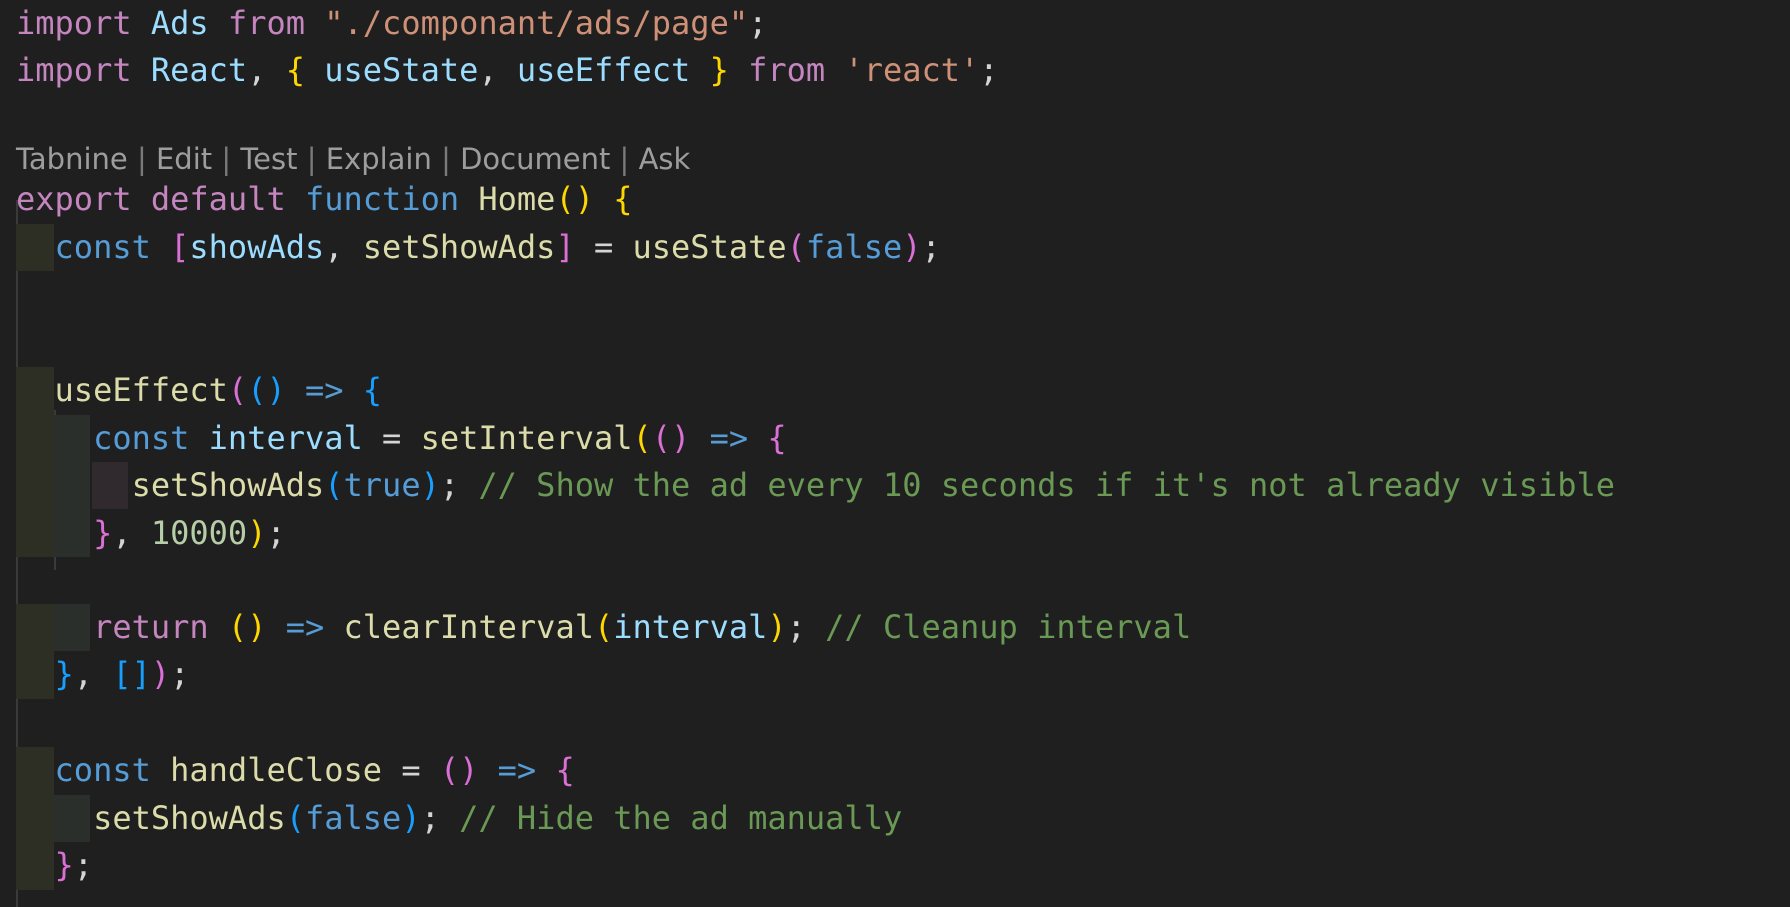 Image resolution: width=1790 pixels, height=907 pixels. Describe the element at coordinates (382, 199) in the screenshot. I see `code-token: function` at that location.